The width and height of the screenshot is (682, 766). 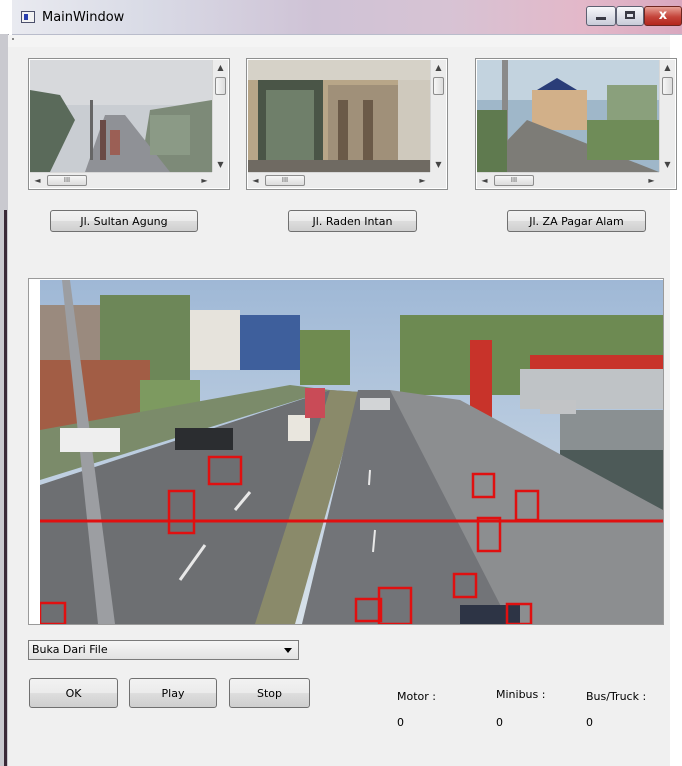 I want to click on title-bar: MainWindow x, so click(x=347, y=17).